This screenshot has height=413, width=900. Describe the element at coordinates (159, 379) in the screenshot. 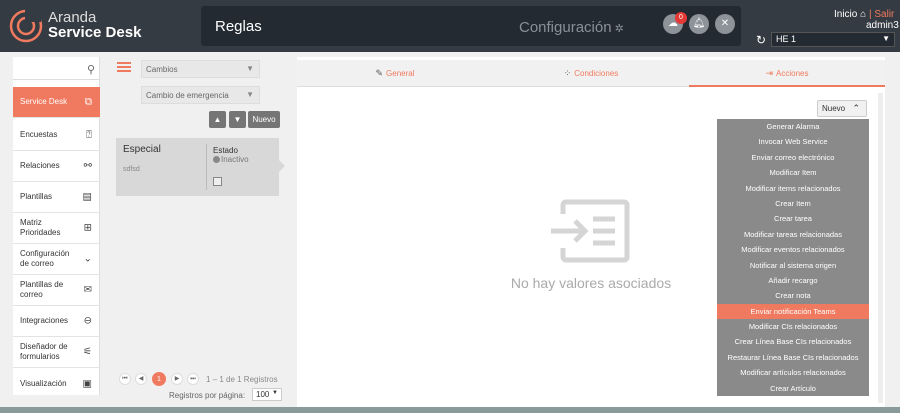

I see `current-page: 1` at that location.